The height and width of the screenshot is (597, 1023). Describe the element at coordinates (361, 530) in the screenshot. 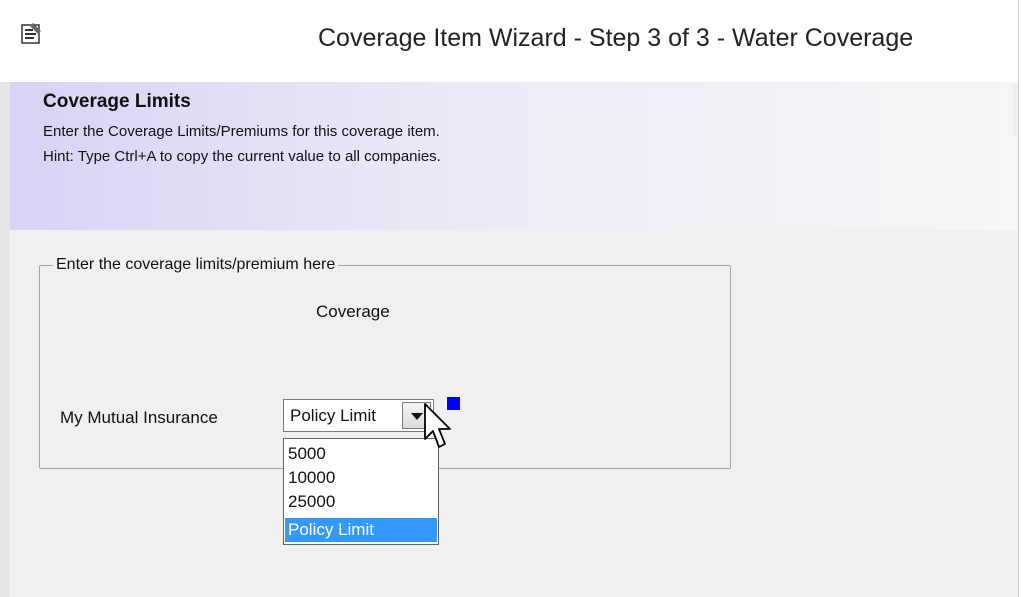

I see `dropdown-option-policy-limit: Policy Limit` at that location.